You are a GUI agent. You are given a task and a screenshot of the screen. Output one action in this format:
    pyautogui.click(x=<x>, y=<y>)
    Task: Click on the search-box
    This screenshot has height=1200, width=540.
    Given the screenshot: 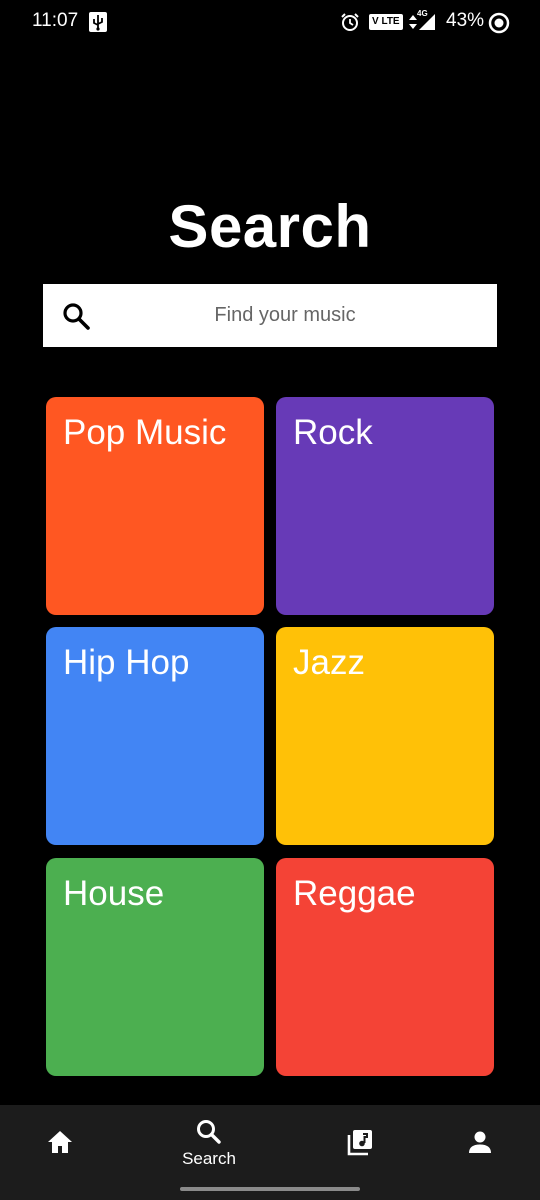 What is the action you would take?
    pyautogui.click(x=270, y=315)
    